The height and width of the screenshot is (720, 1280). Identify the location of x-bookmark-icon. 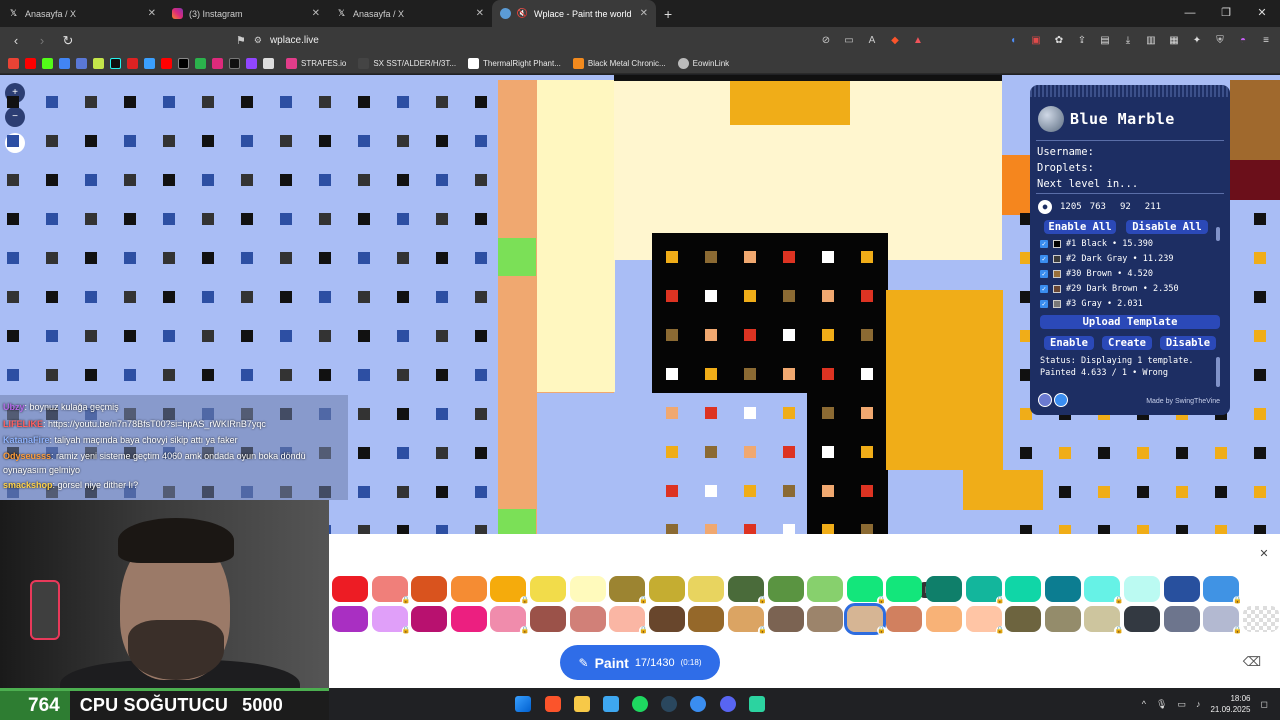
(183, 63).